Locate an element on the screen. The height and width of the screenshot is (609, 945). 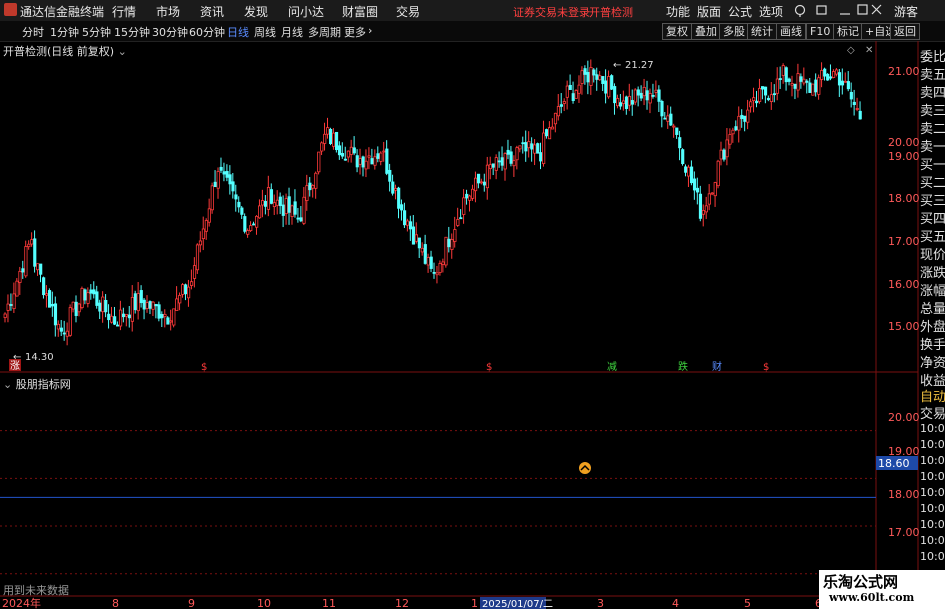
menu-item-news: 资讯 is located at coordinates (212, 11).